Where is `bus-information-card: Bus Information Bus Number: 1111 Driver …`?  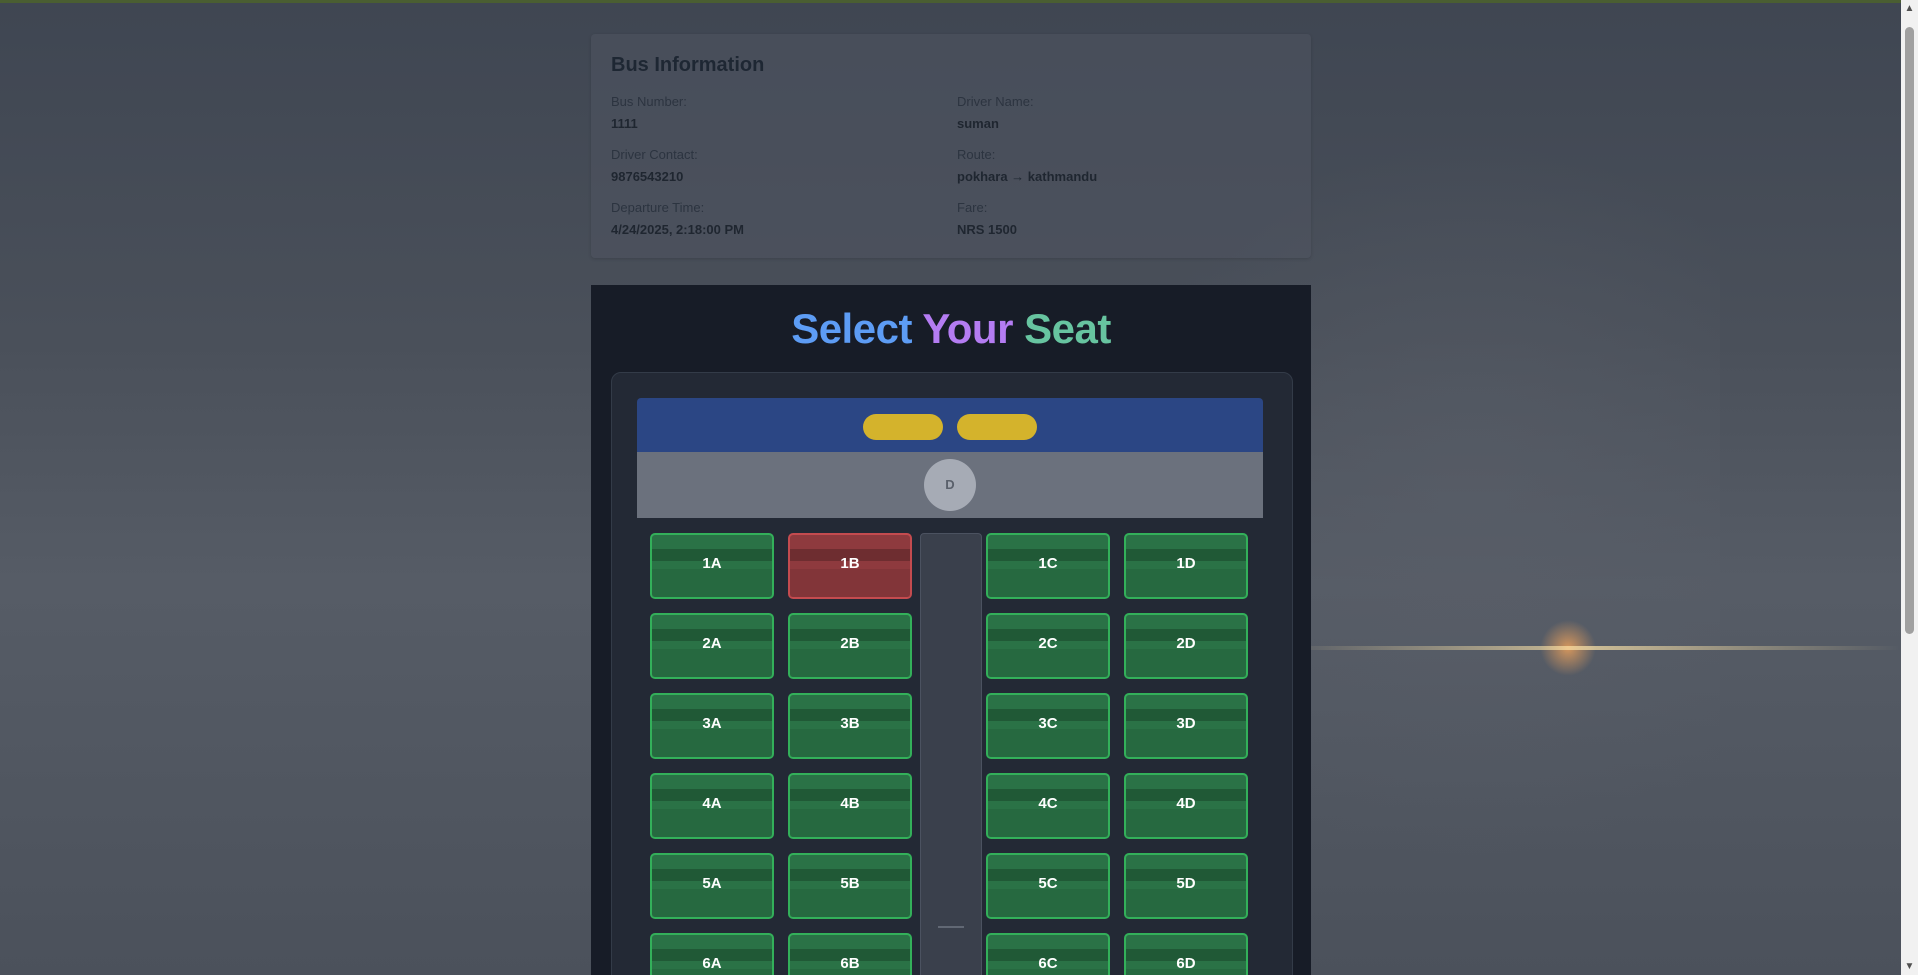
bus-information-card: Bus Information Bus Number: 1111 Driver … is located at coordinates (951, 146).